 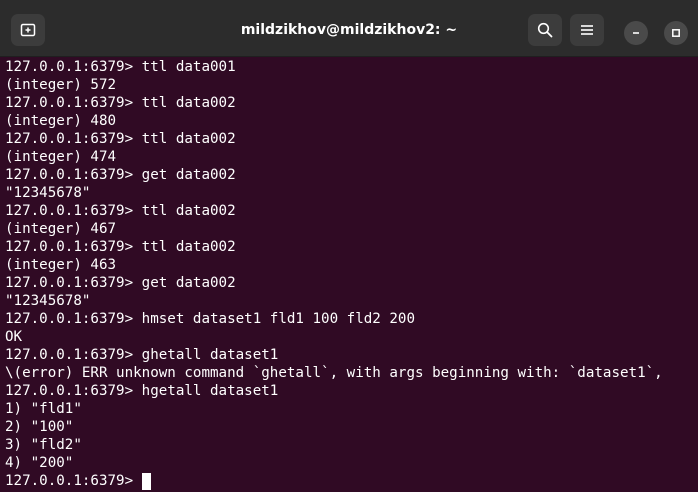 I want to click on terminal-line: (integer) 572, so click(x=61, y=85).